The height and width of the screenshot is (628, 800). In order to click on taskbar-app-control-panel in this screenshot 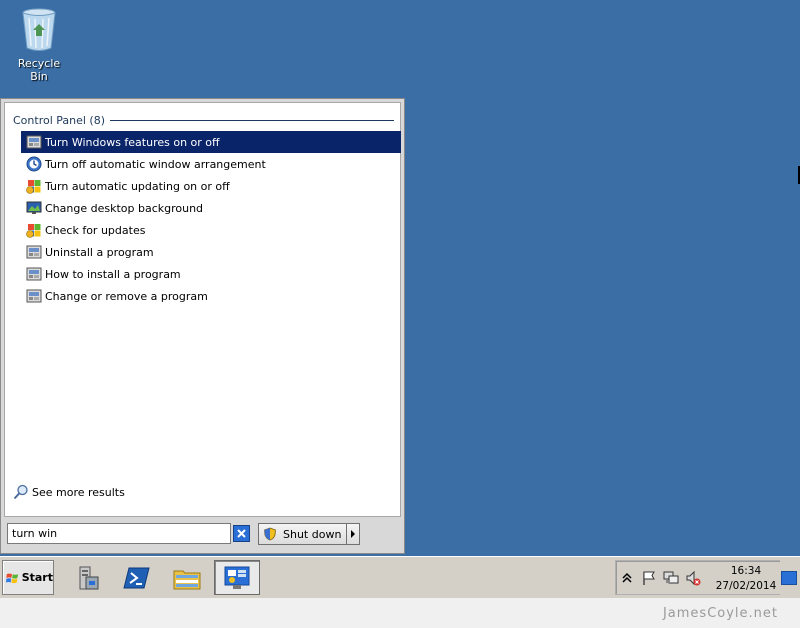, I will do `click(237, 577)`.